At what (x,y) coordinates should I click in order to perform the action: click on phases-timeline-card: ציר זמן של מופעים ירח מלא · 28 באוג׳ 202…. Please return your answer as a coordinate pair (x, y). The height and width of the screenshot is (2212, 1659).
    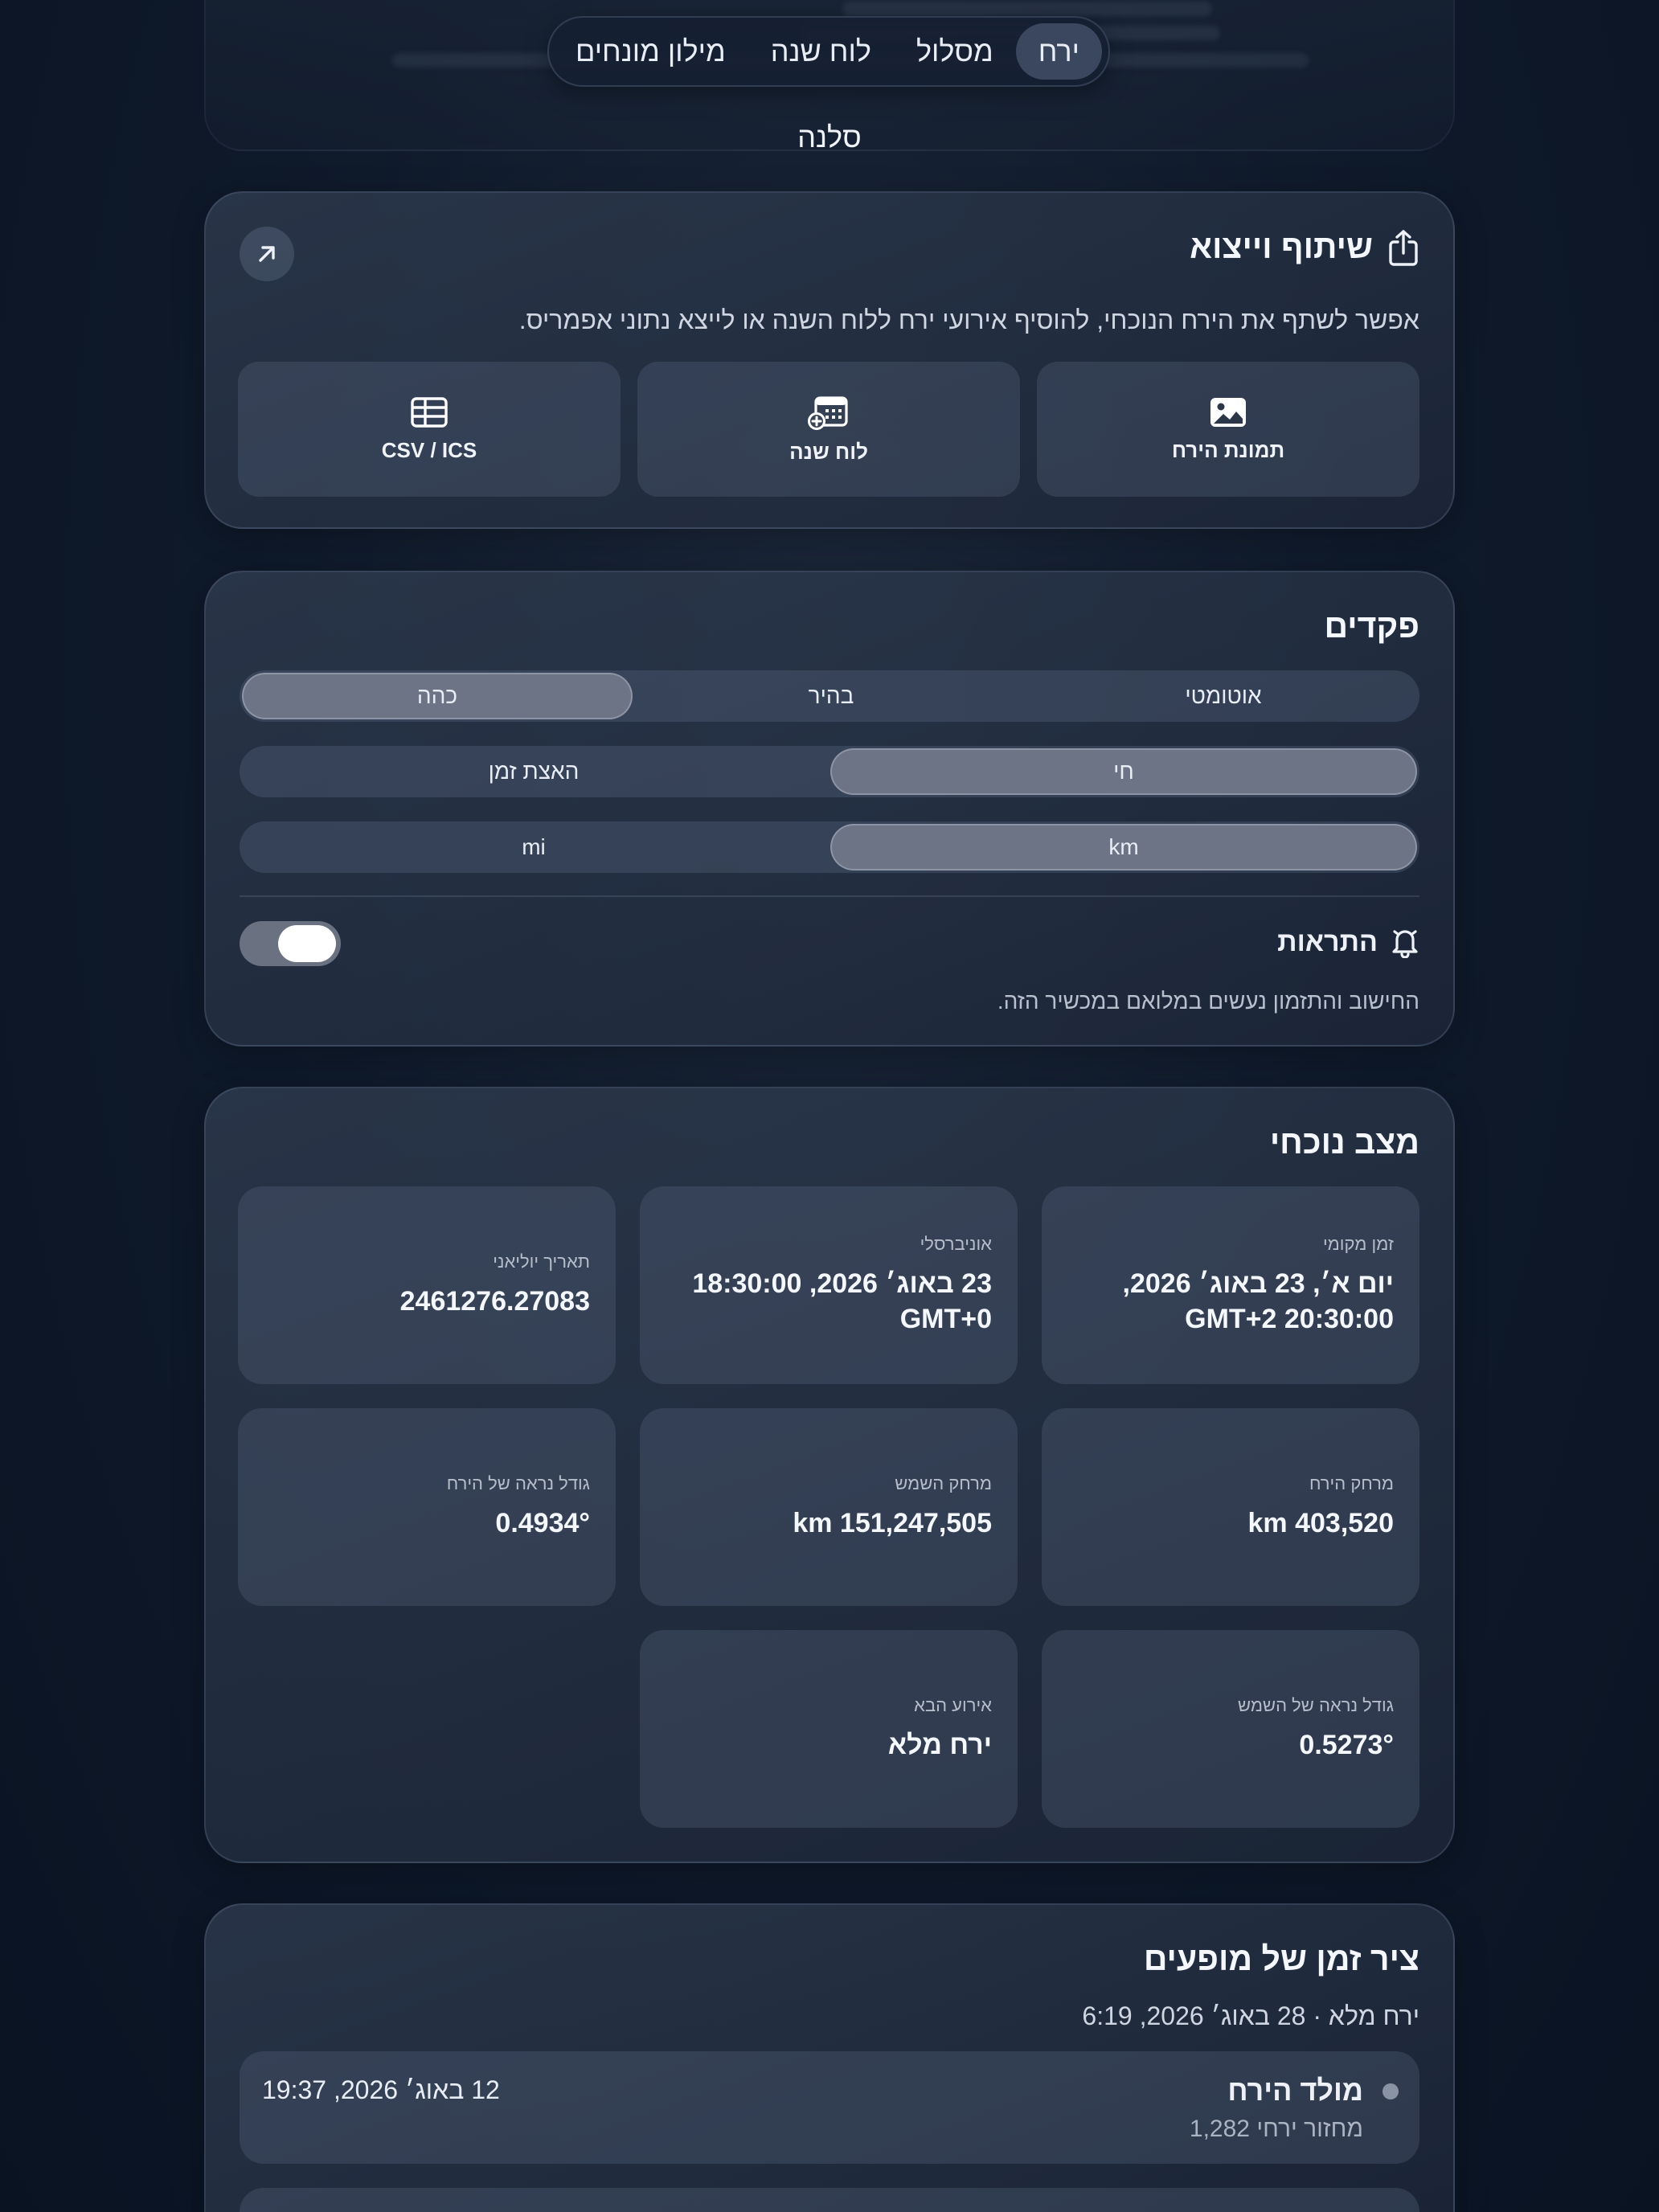
    Looking at the image, I should click on (829, 2057).